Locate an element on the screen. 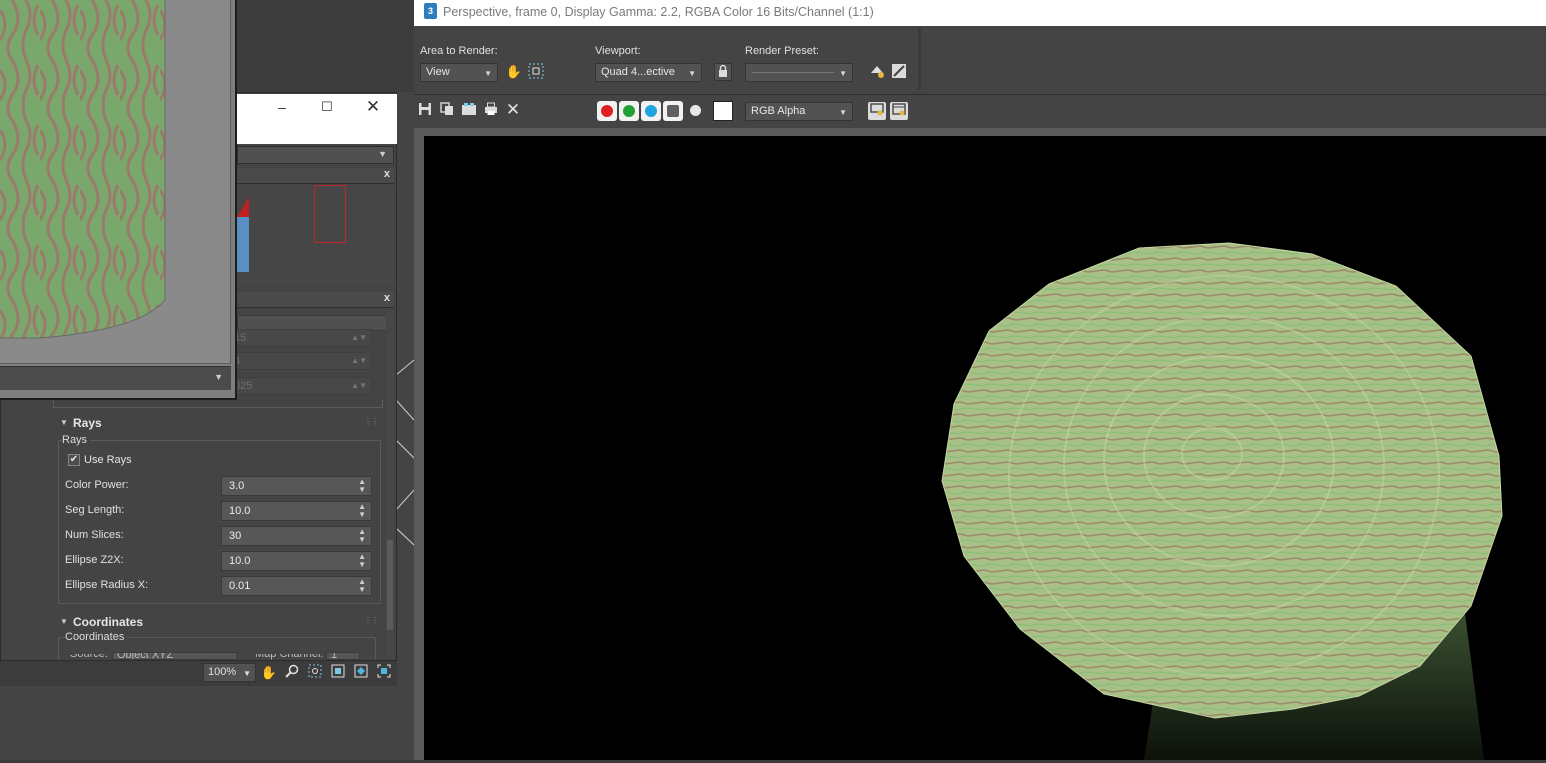 This screenshot has height=763, width=1546. navigator-header: x is located at coordinates (315, 176).